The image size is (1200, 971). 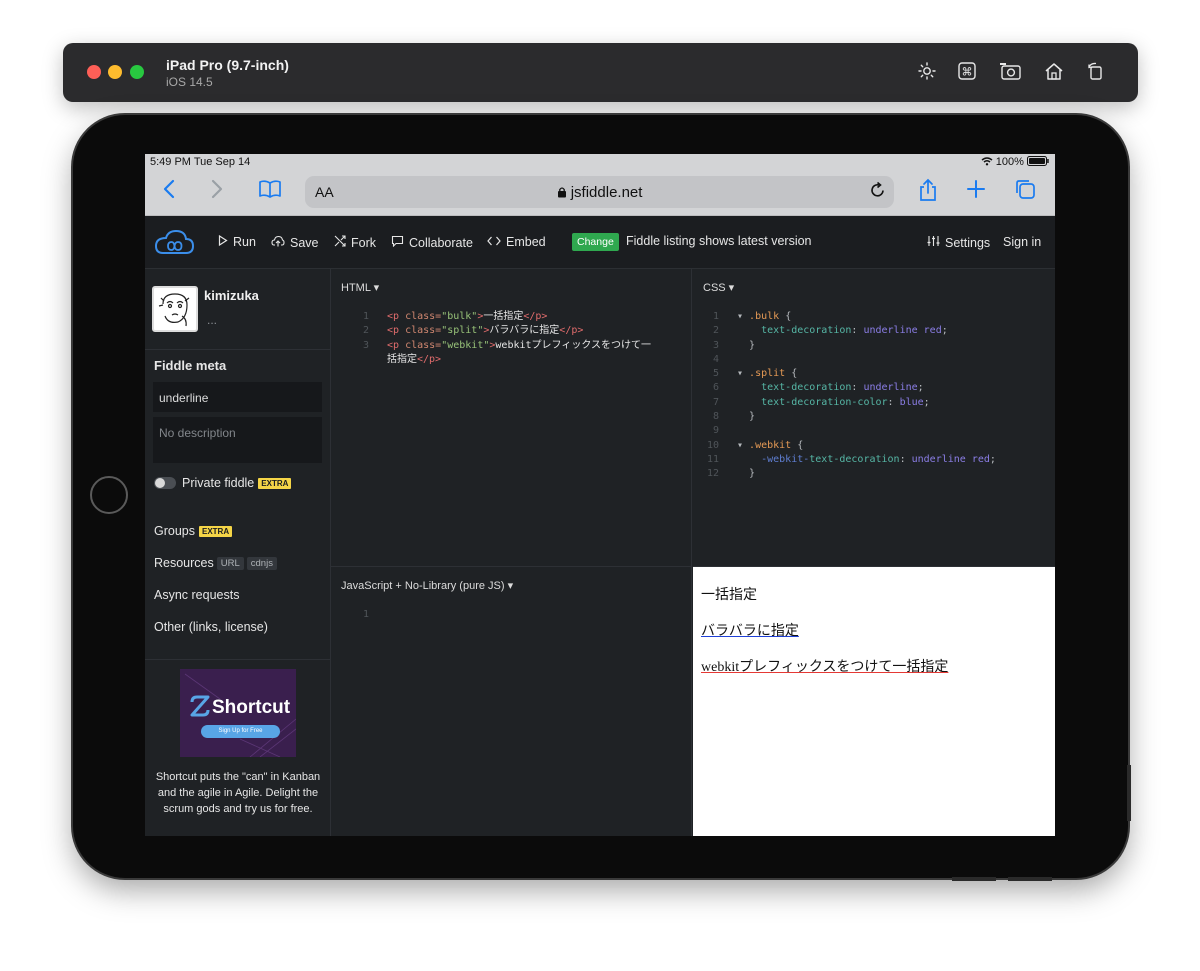 I want to click on reload-icon, so click(x=878, y=192).